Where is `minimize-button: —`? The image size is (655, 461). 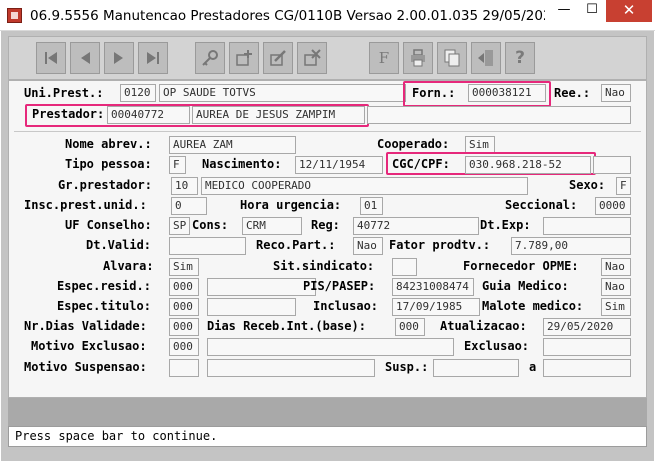 minimize-button: — is located at coordinates (564, 11).